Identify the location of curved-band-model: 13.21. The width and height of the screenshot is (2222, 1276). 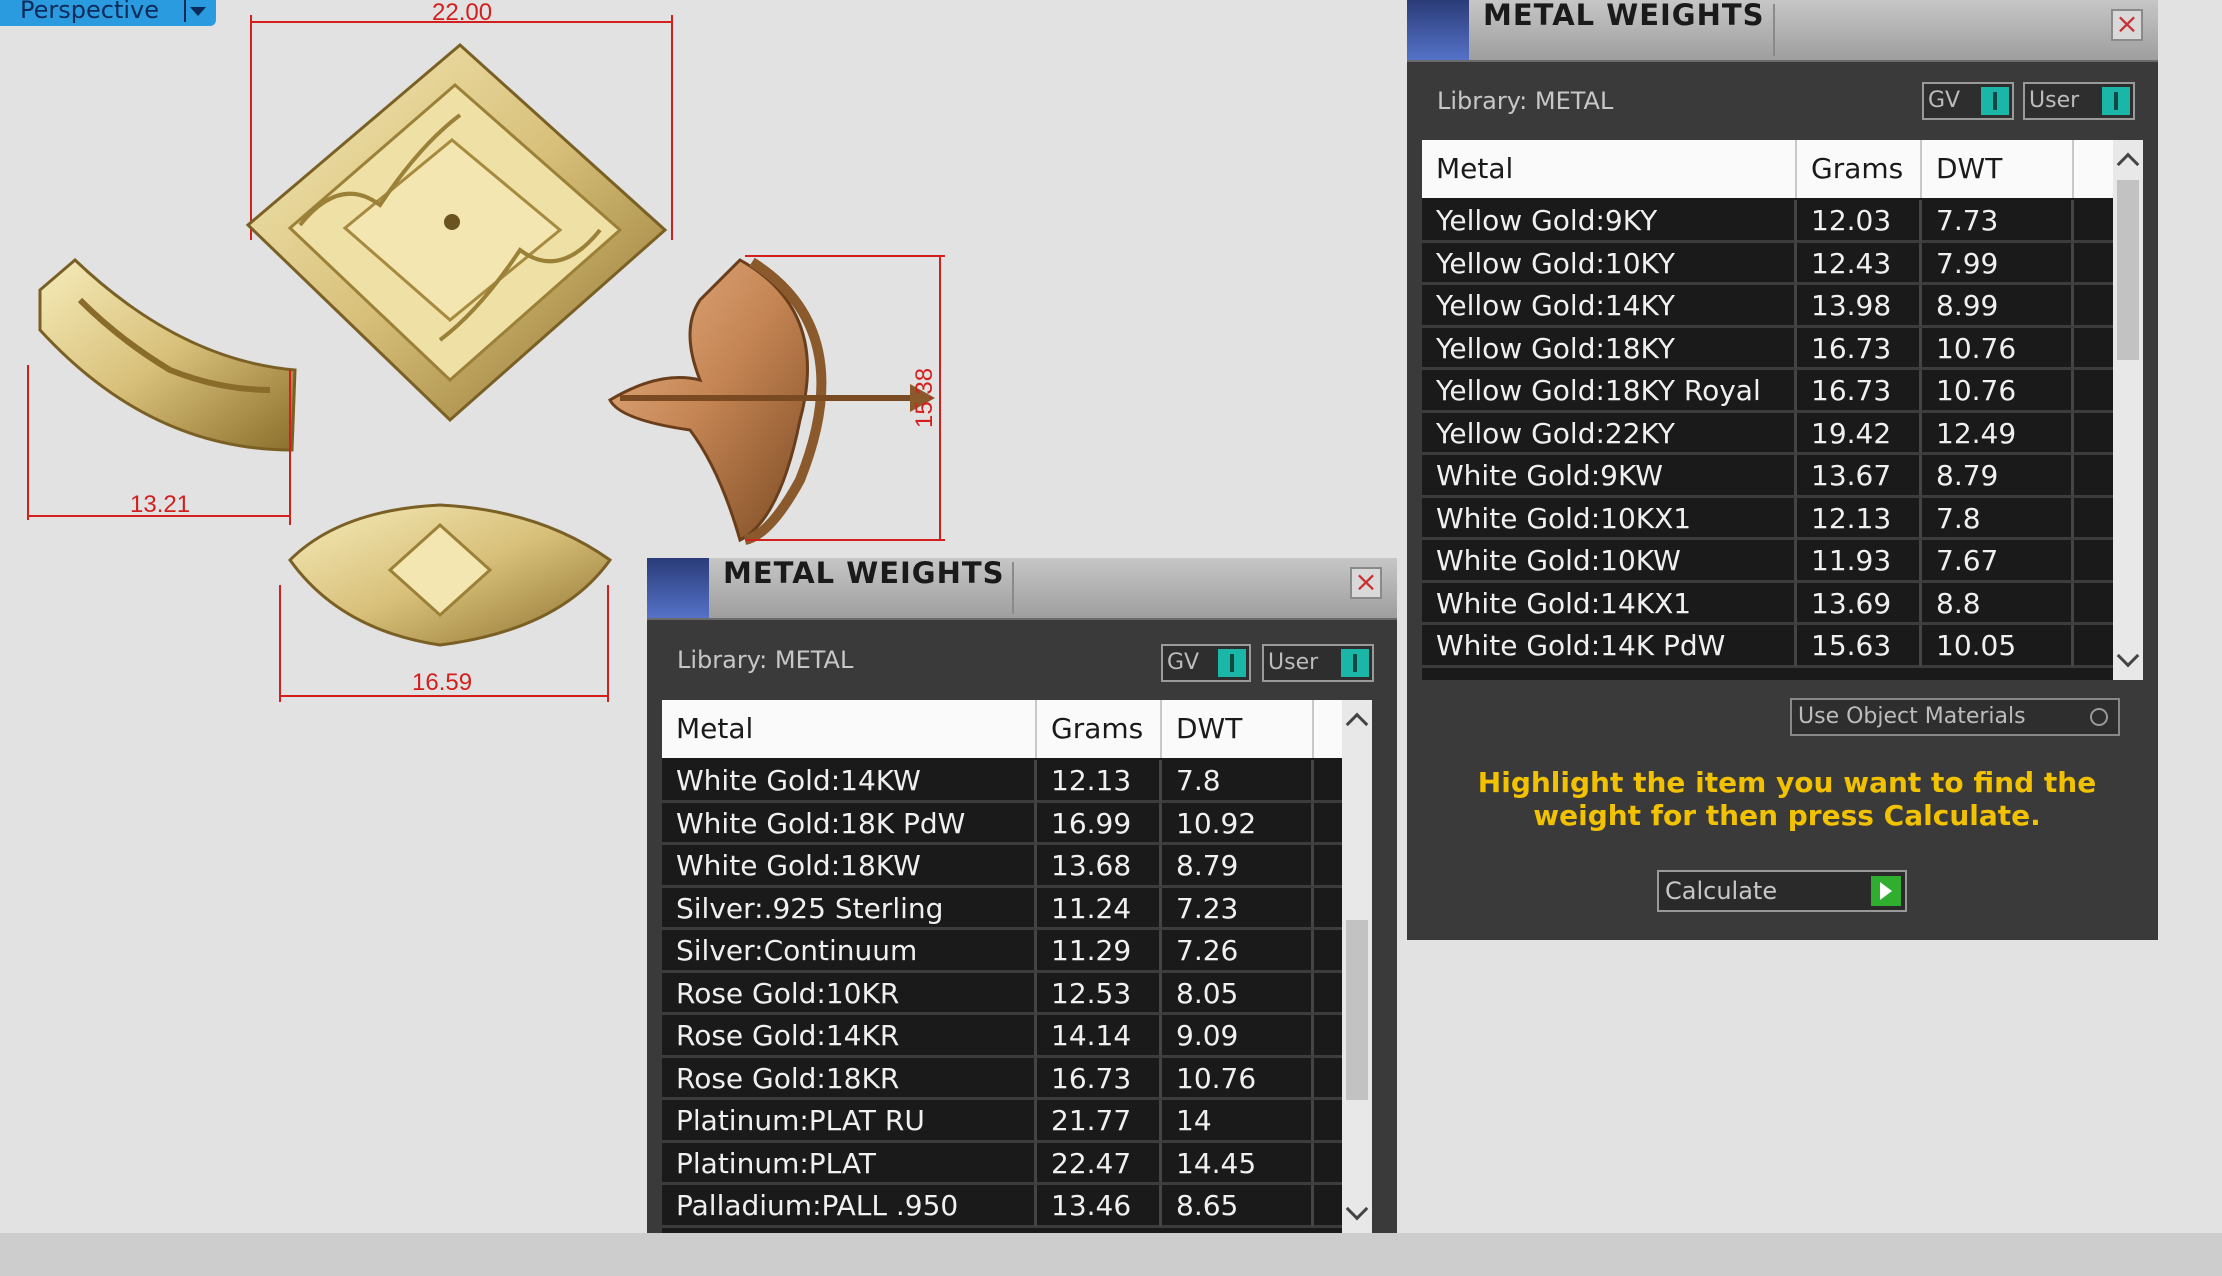
(162, 391).